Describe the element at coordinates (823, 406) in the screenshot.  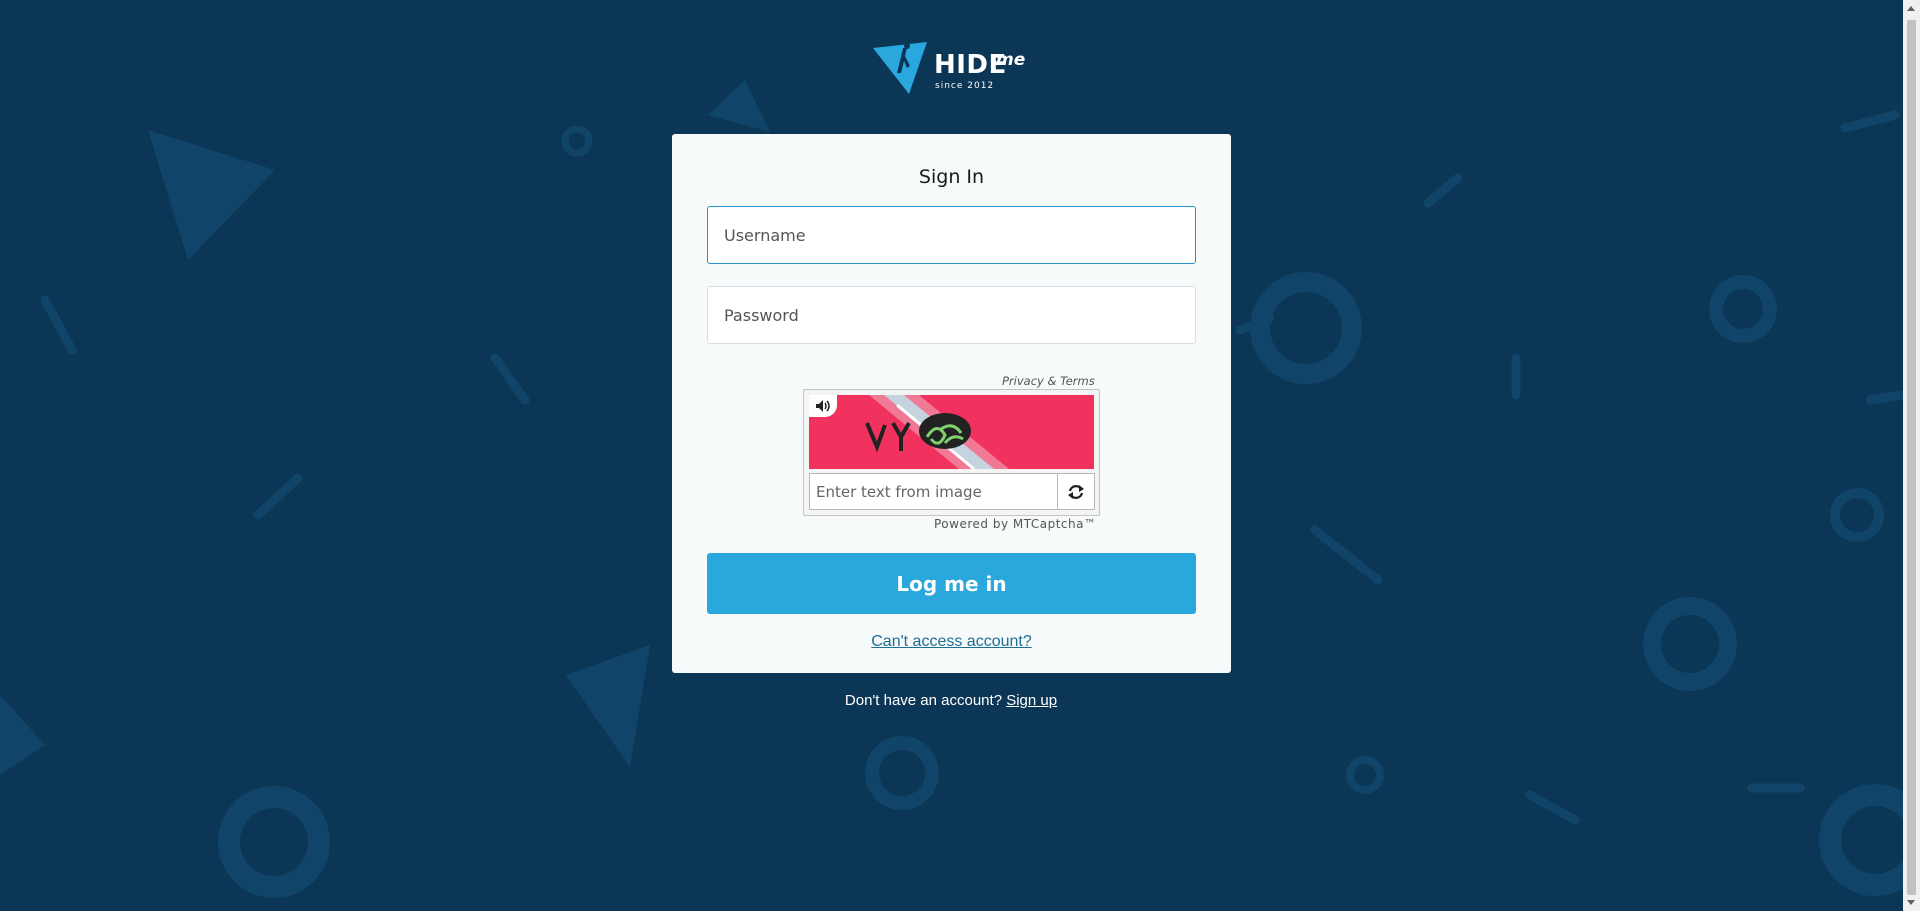
I see `audio-captcha-icon` at that location.